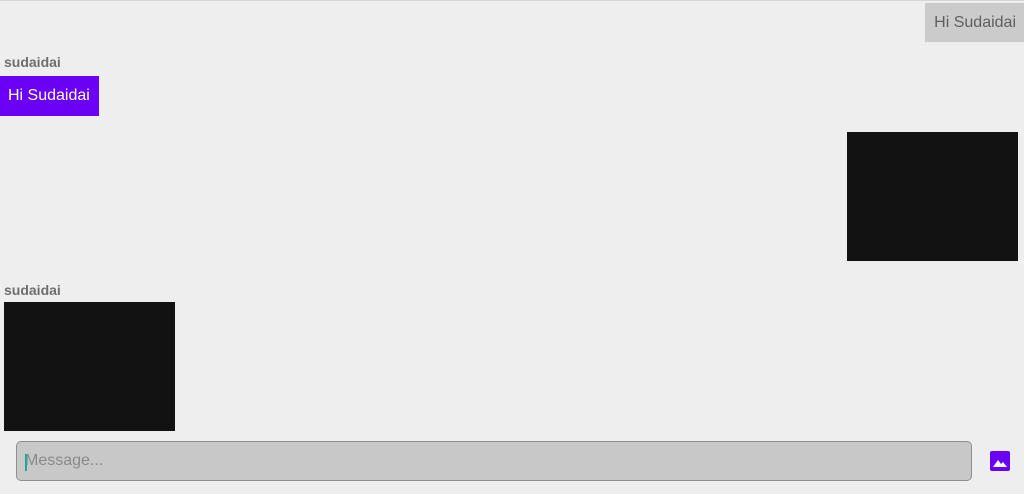 Image resolution: width=1024 pixels, height=494 pixels. What do you see at coordinates (932, 196) in the screenshot?
I see `outgoing-image-message` at bounding box center [932, 196].